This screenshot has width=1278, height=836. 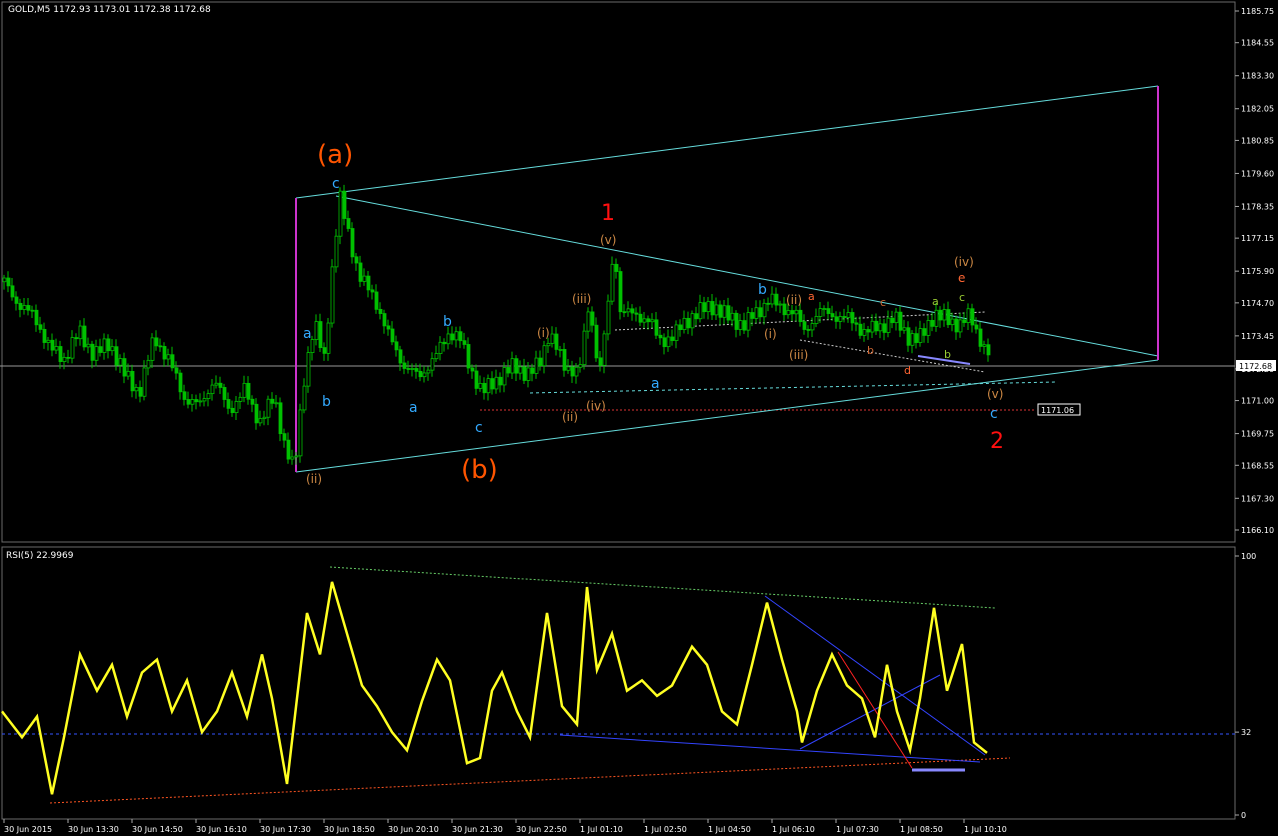 What do you see at coordinates (1057, 410) in the screenshot?
I see `level-price-label: 1171.06` at bounding box center [1057, 410].